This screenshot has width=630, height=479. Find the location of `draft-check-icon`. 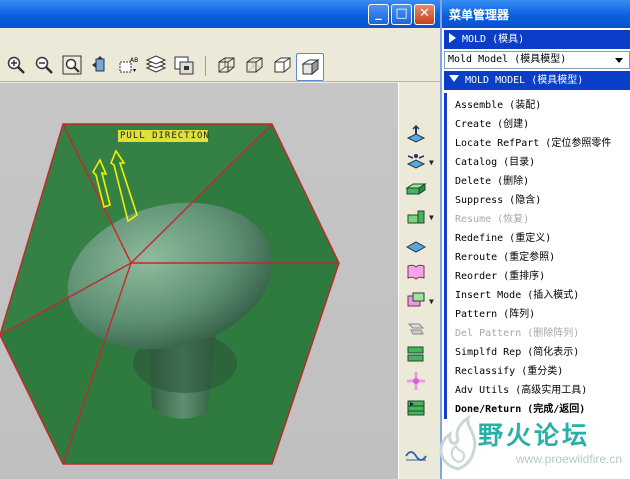

draft-check-icon is located at coordinates (416, 455).